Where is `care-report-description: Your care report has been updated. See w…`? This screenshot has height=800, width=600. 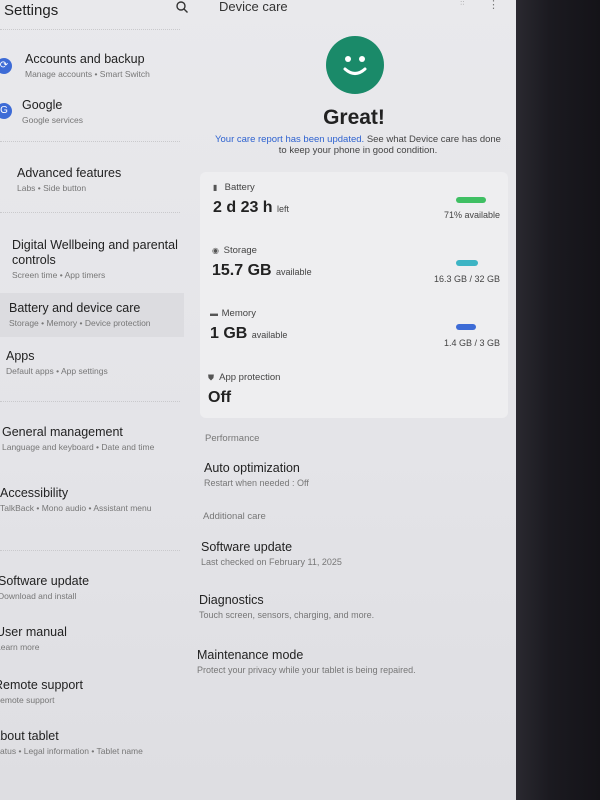
care-report-description: Your care report has been updated. See w… is located at coordinates (358, 145).